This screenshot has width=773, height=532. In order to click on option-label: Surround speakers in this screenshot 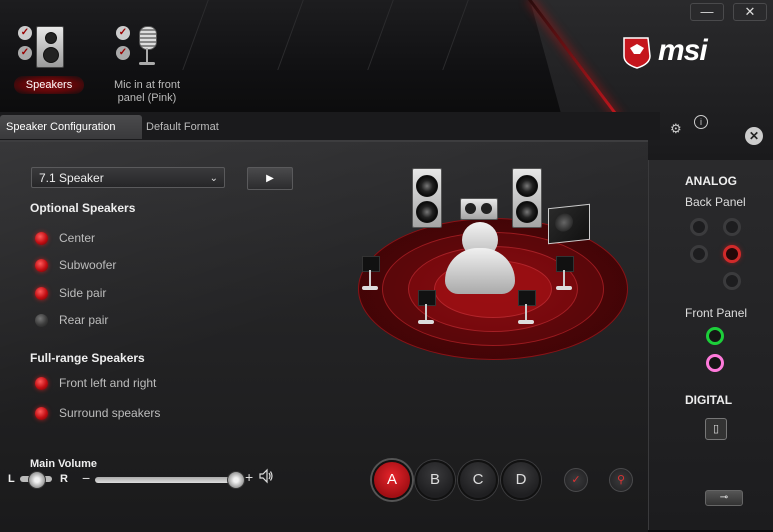, I will do `click(110, 413)`.